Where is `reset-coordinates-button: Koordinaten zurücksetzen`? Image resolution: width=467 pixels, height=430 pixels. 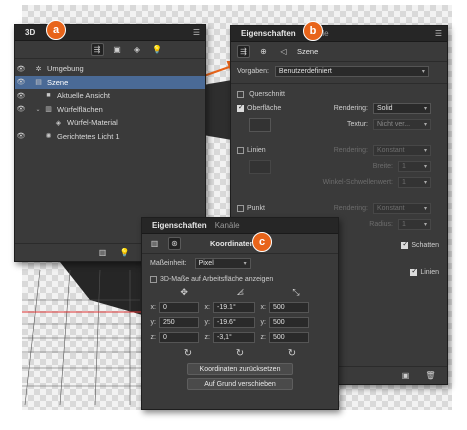 reset-coordinates-button: Koordinaten zurücksetzen is located at coordinates (240, 369).